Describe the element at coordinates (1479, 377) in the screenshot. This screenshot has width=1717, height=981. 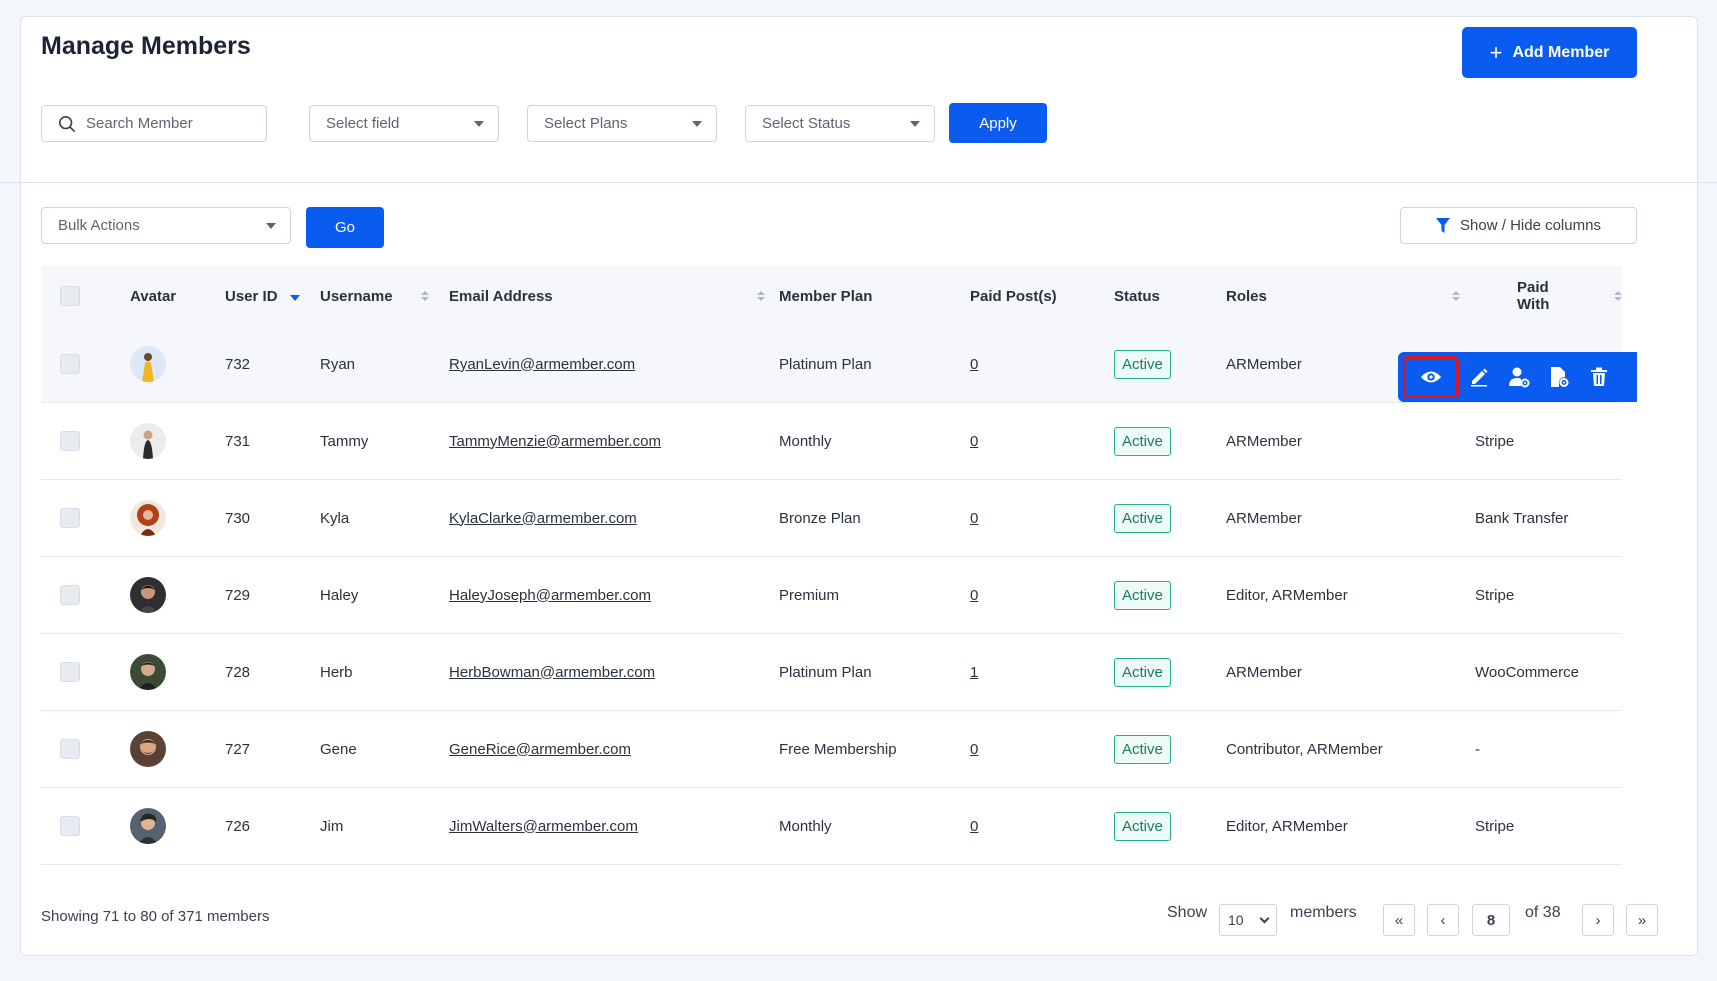
I see `edit-member-button` at that location.